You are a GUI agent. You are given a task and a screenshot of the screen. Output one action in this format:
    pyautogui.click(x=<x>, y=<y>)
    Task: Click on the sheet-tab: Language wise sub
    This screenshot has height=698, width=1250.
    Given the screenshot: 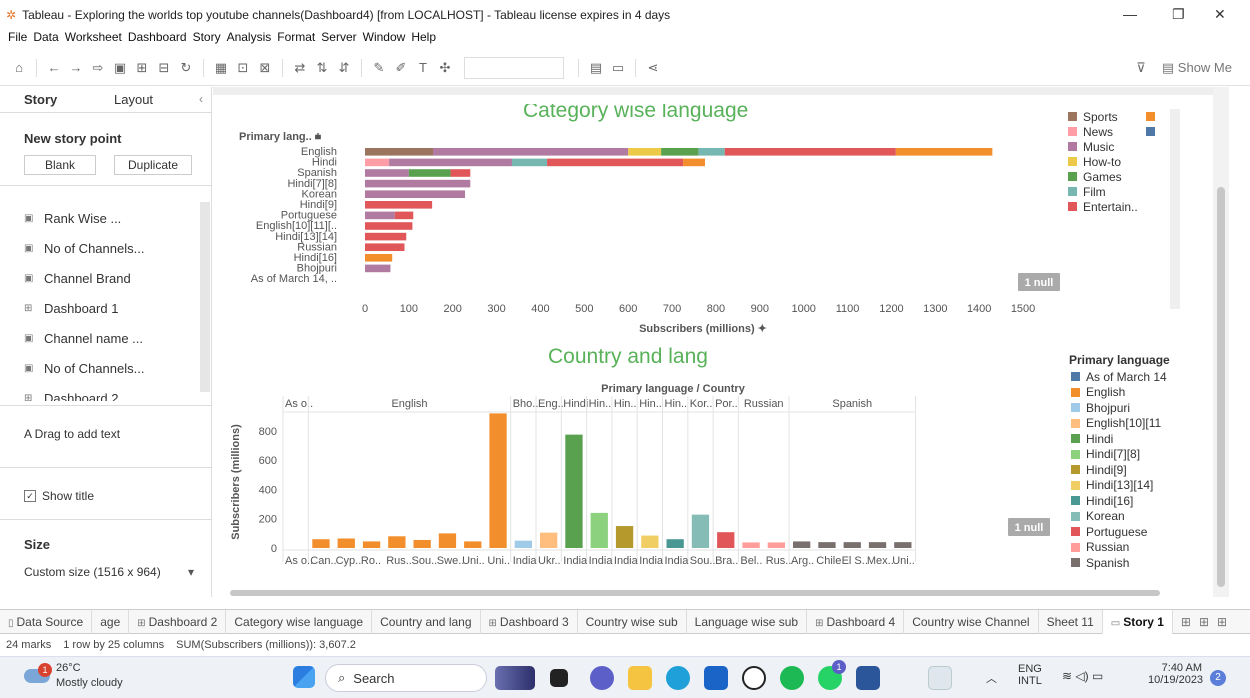 What is the action you would take?
    pyautogui.click(x=747, y=621)
    